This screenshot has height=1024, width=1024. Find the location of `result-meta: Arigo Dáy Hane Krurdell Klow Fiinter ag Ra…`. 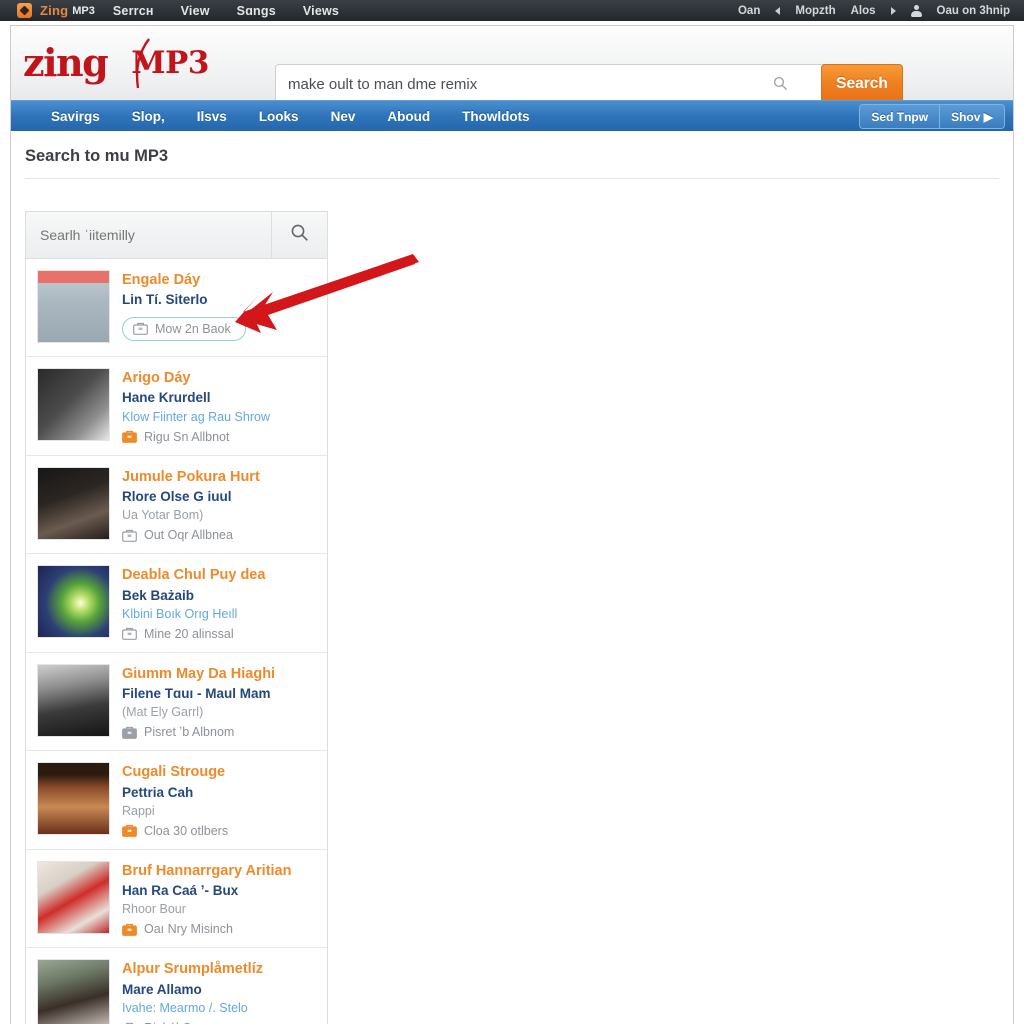

result-meta: Arigo Dáy Hane Krurdell Klow Fiinter ag Ra… is located at coordinates (219, 406).